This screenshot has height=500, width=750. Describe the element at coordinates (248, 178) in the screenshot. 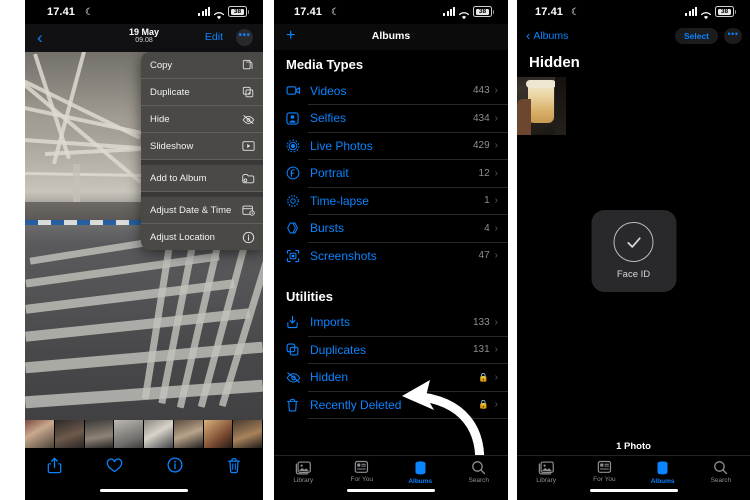

I see `add-to-album-icon` at that location.